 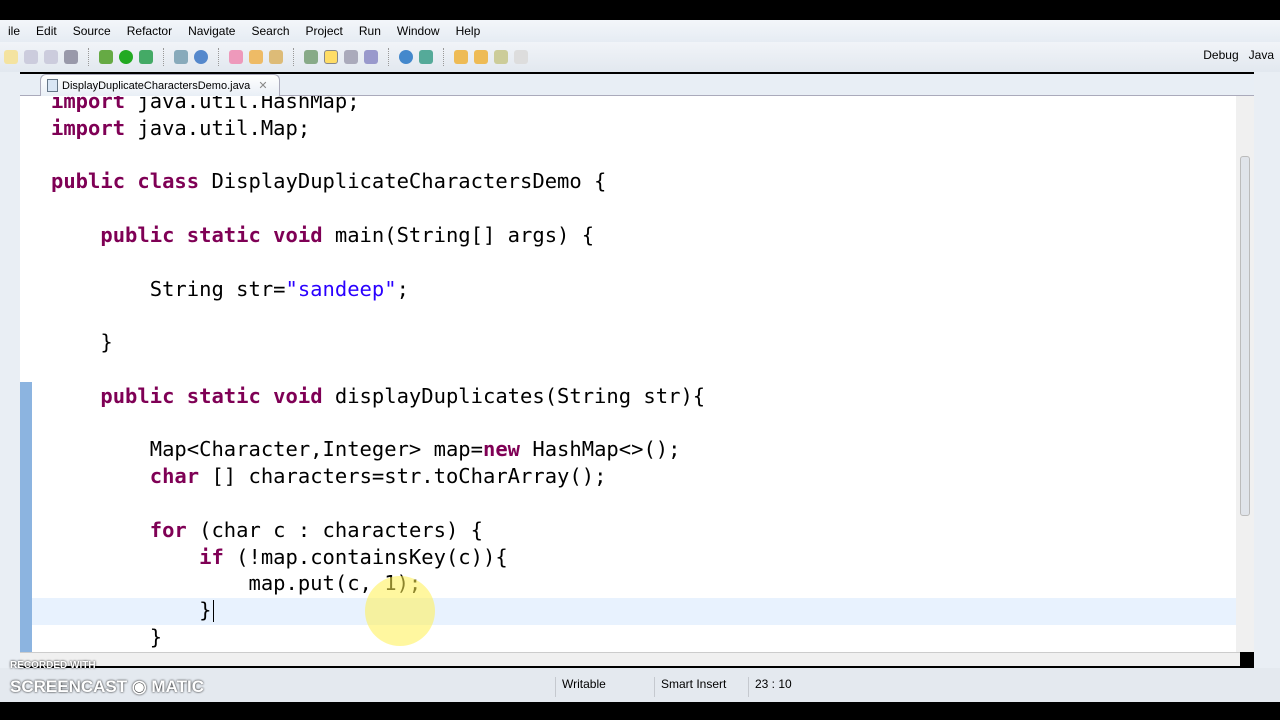 What do you see at coordinates (201, 57) in the screenshot?
I see `new-package-icon` at bounding box center [201, 57].